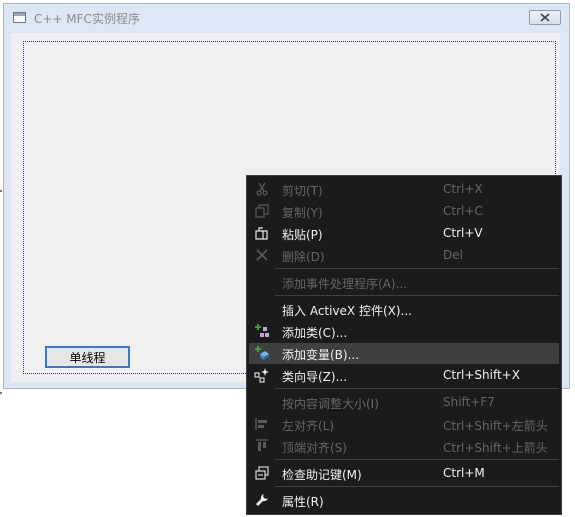  What do you see at coordinates (404, 473) in the screenshot?
I see `menu-item-check-mnemonics: 检查助记键(M) Ctrl+M` at bounding box center [404, 473].